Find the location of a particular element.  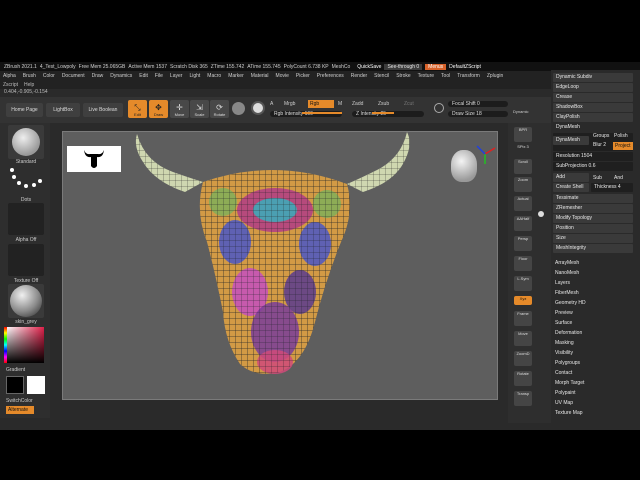

menu-stencil: Stencil is located at coordinates (381, 76).